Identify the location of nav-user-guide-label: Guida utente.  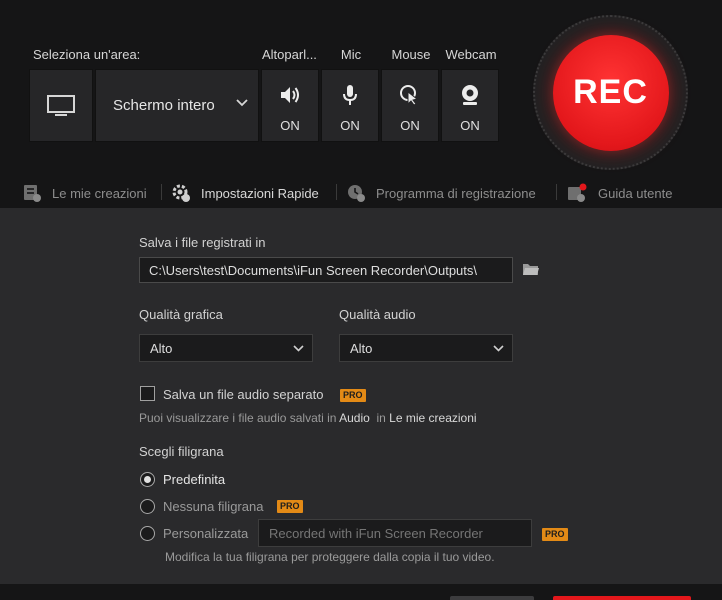
(635, 193).